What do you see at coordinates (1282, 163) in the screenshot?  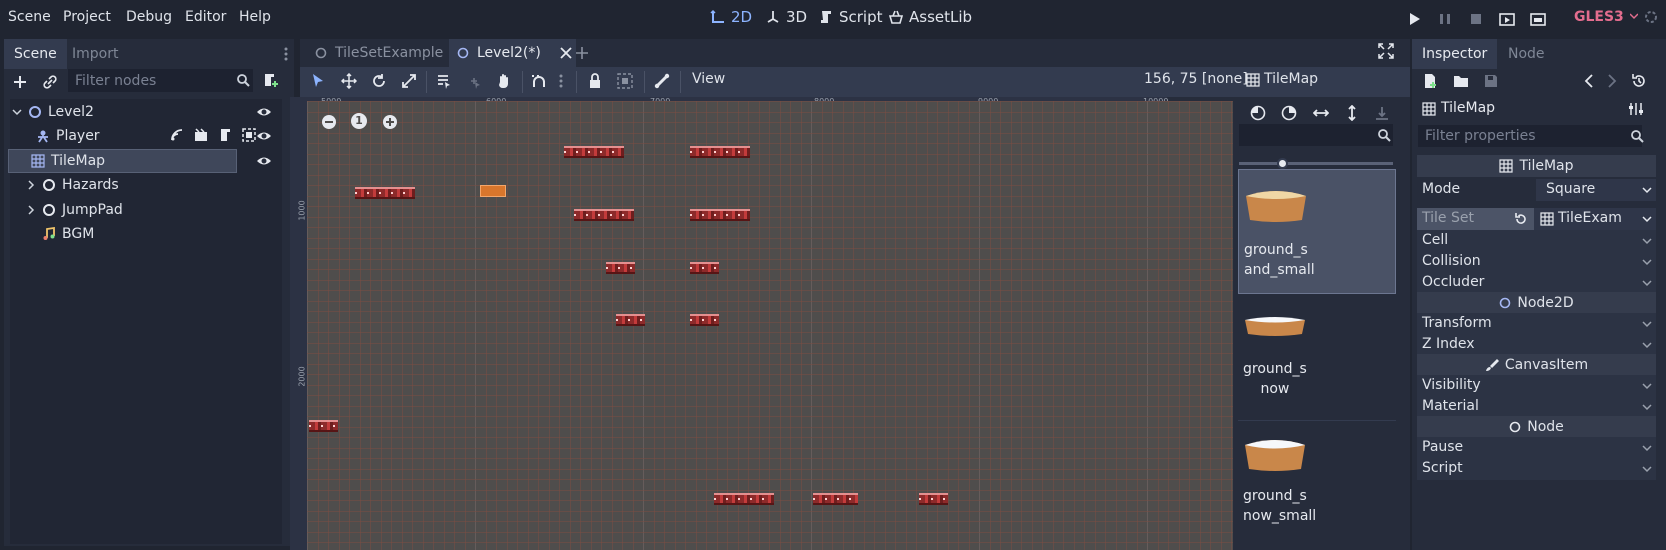 I see `zoom-slider-handle` at bounding box center [1282, 163].